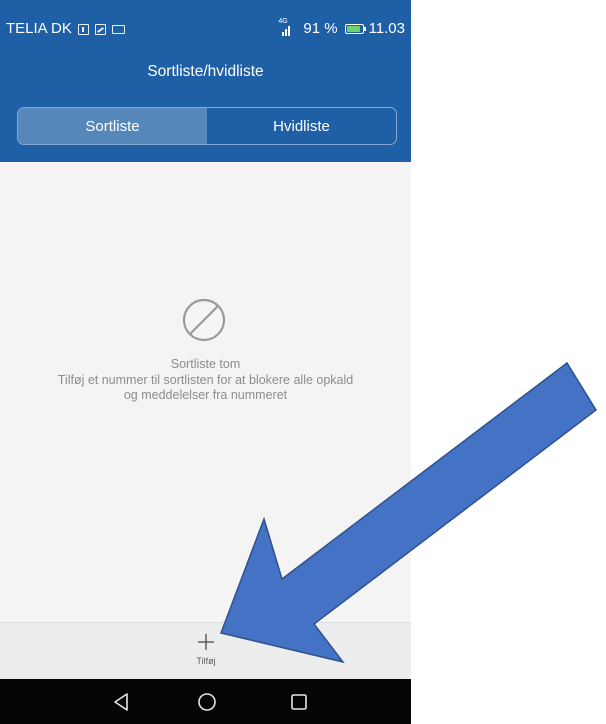 This screenshot has height=724, width=606. What do you see at coordinates (118, 29) in the screenshot?
I see `keyboard-icon` at bounding box center [118, 29].